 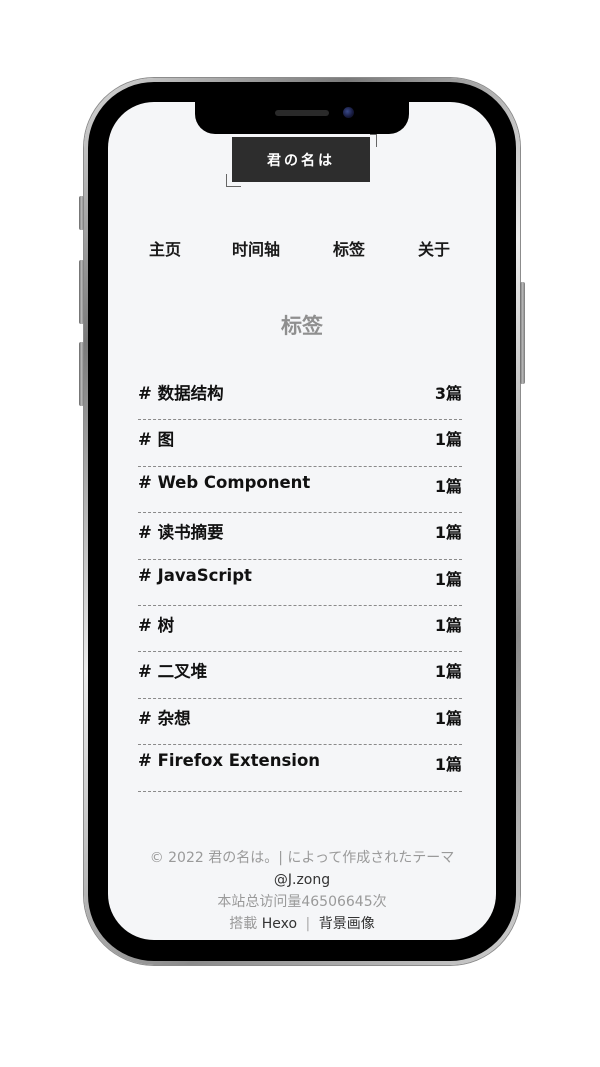 What do you see at coordinates (181, 533) in the screenshot?
I see `tag-name: # 读书摘要` at bounding box center [181, 533].